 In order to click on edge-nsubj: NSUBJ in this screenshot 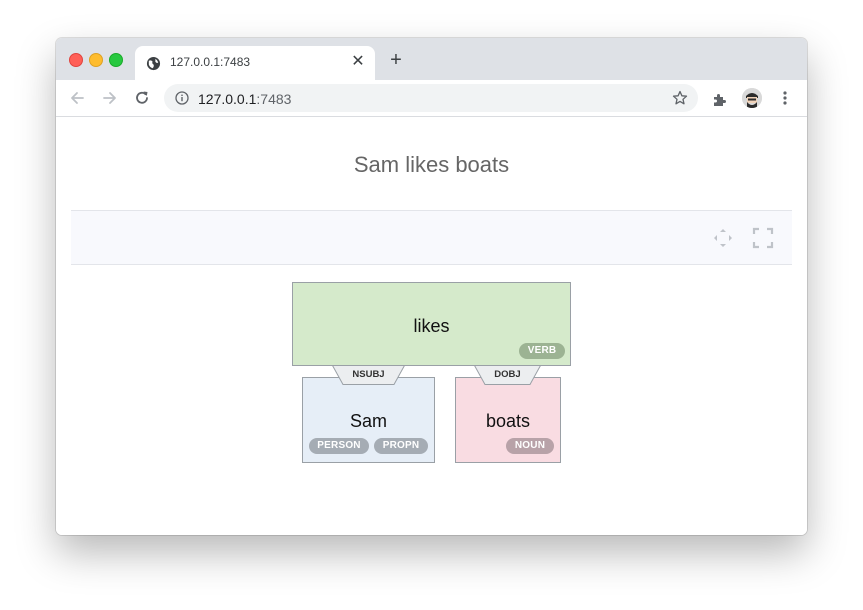, I will do `click(368, 375)`.